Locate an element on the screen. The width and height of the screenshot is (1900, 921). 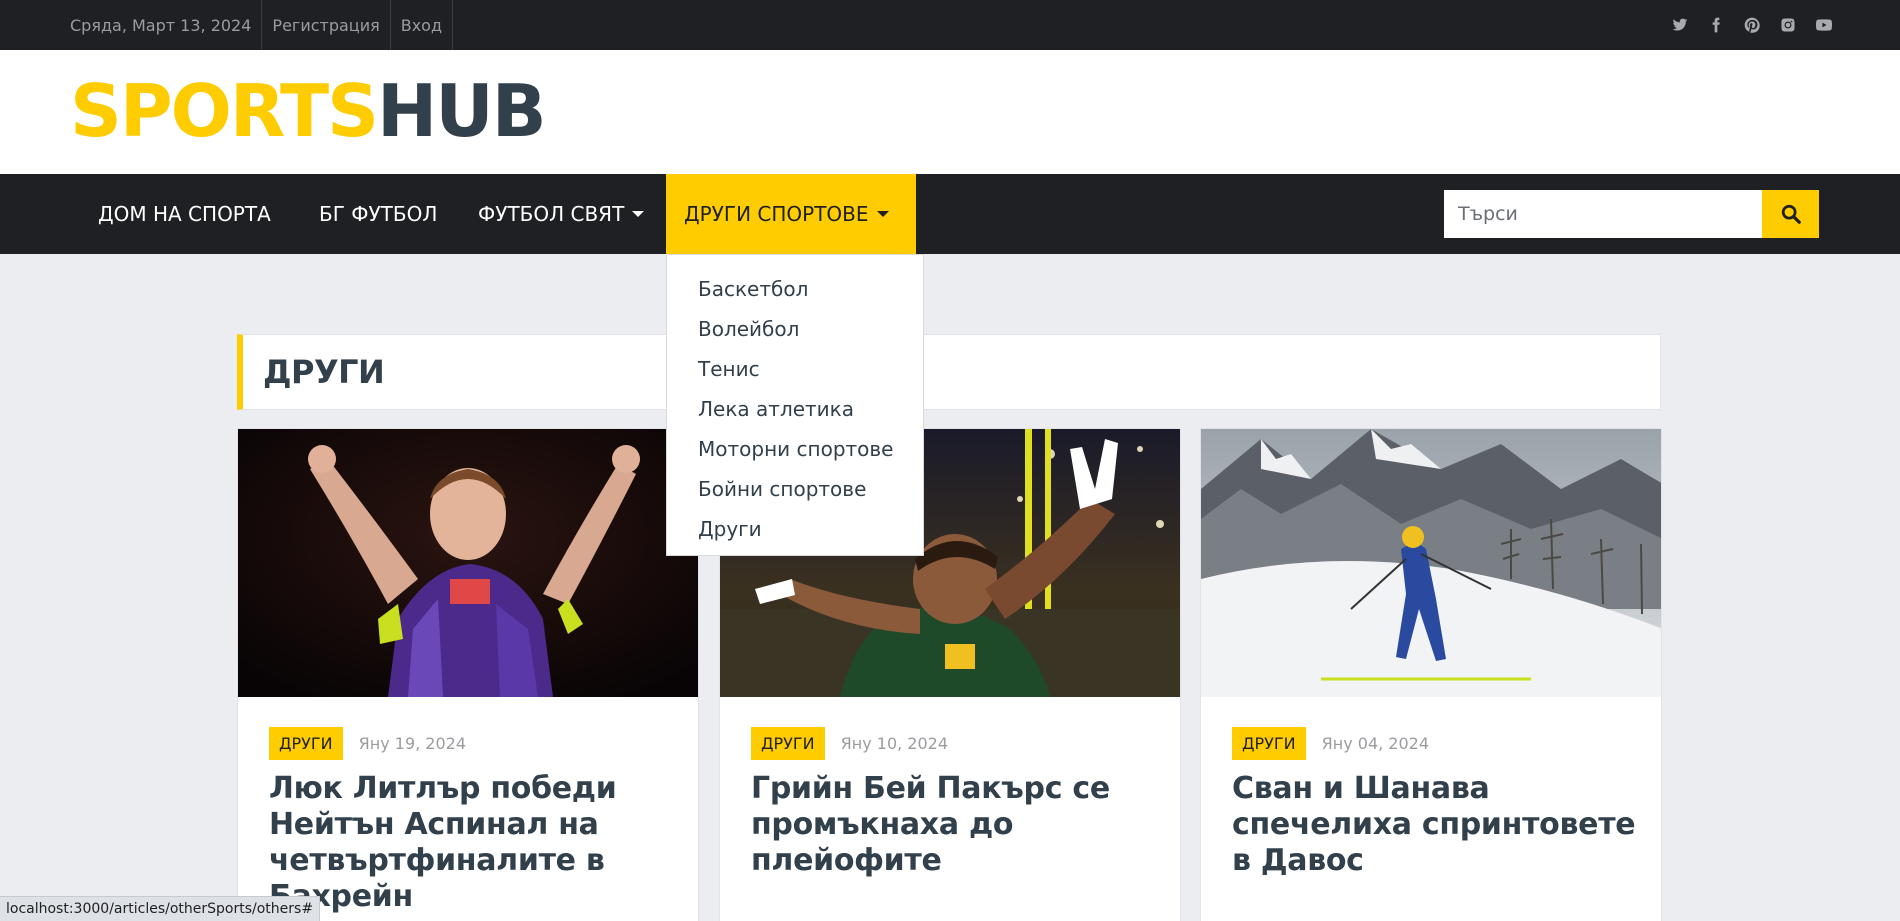
register-link: Регистрация is located at coordinates (326, 25).